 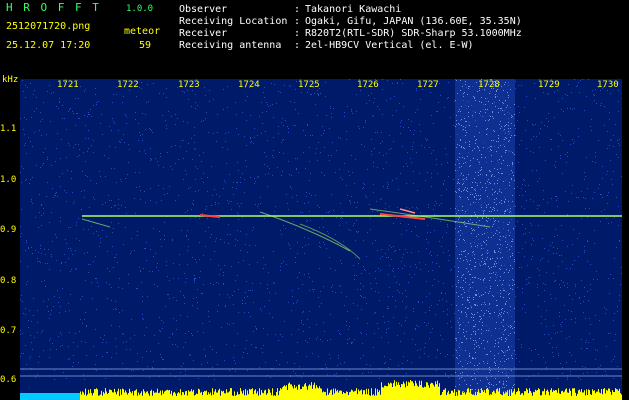 What do you see at coordinates (389, 45) in the screenshot?
I see `antenna-value: 2el-HB9CV Vertical (el. E-W)` at bounding box center [389, 45].